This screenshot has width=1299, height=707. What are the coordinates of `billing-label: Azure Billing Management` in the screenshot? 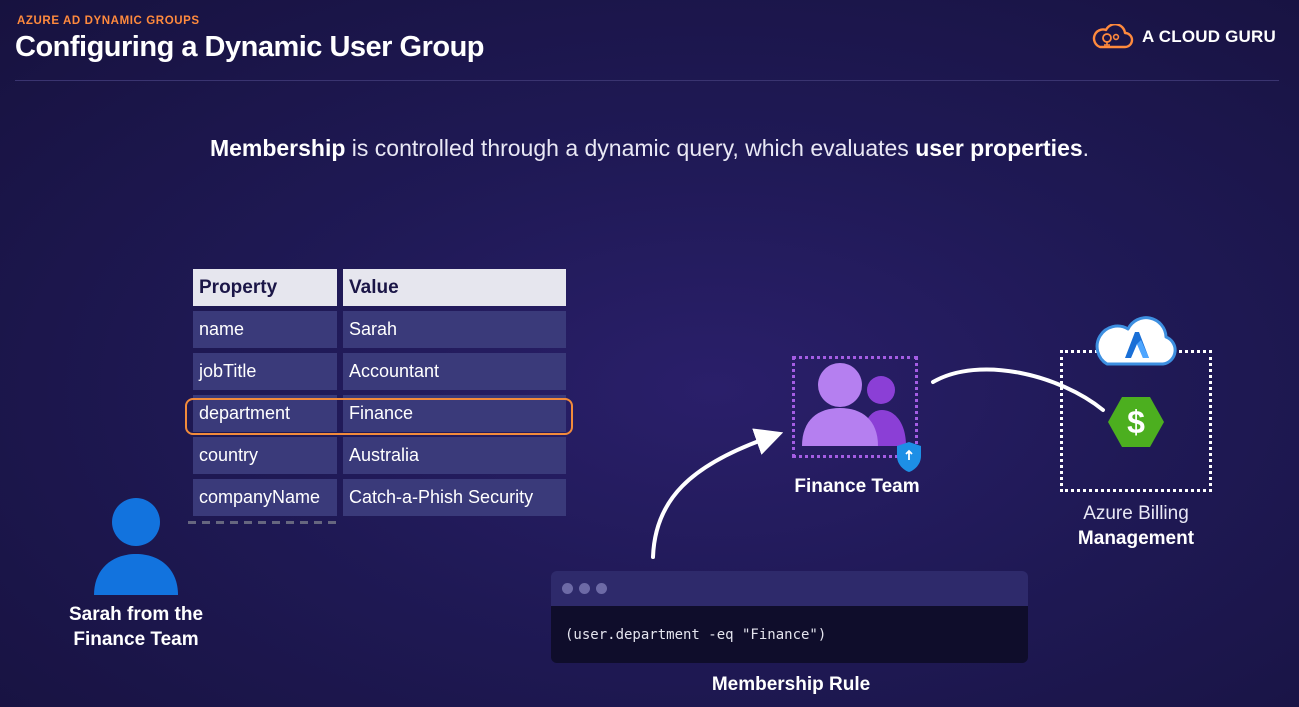 It's located at (1136, 526).